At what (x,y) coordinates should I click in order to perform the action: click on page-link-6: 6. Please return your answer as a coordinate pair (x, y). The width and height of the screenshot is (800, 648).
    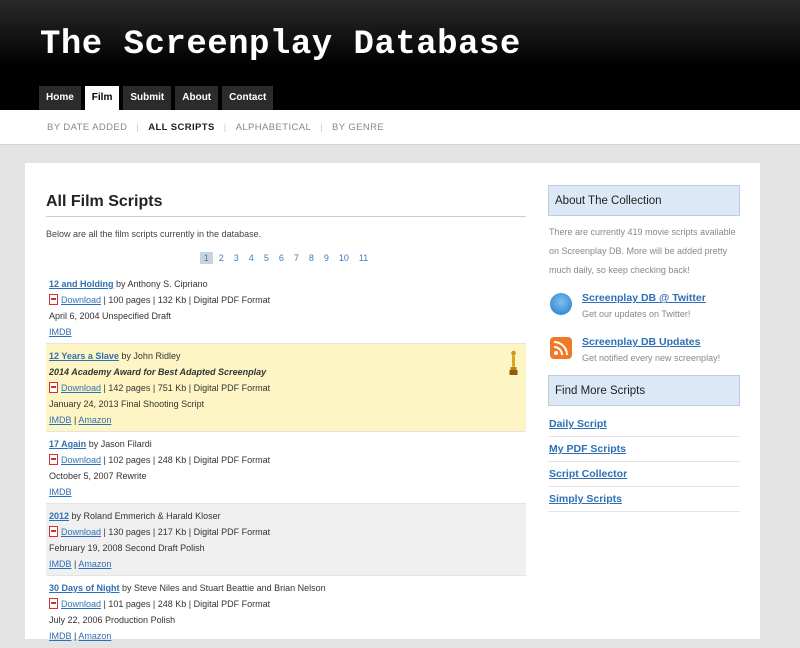
    Looking at the image, I should click on (281, 258).